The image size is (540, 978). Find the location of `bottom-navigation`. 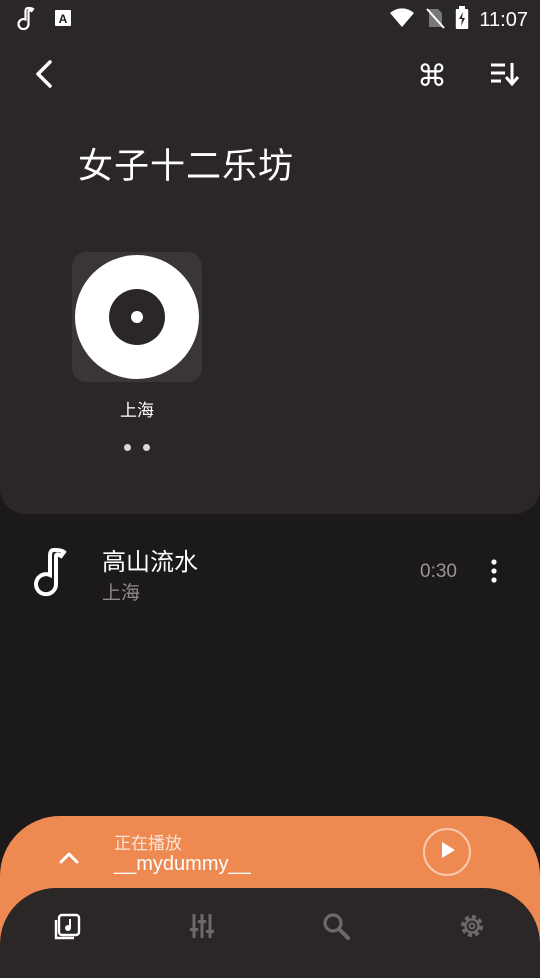

bottom-navigation is located at coordinates (270, 933).